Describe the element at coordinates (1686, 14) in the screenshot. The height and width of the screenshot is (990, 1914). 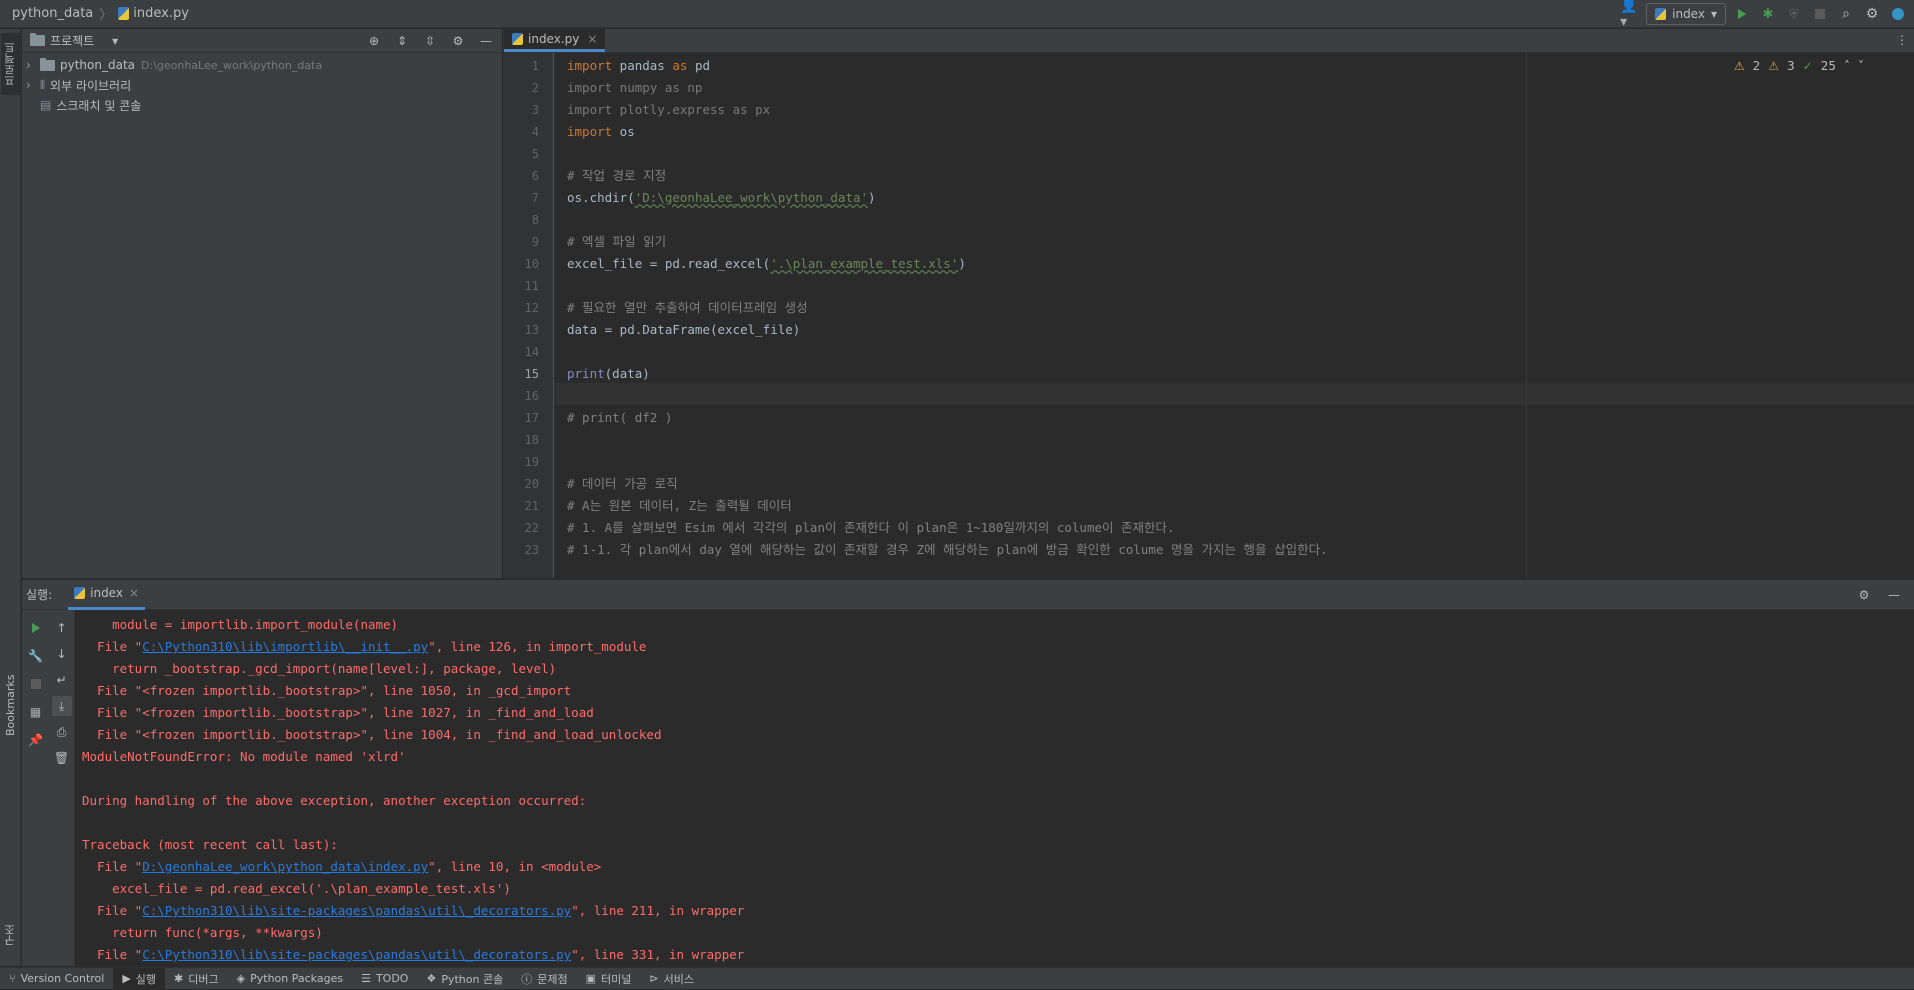
I see `run-config-selector: index ▾` at that location.